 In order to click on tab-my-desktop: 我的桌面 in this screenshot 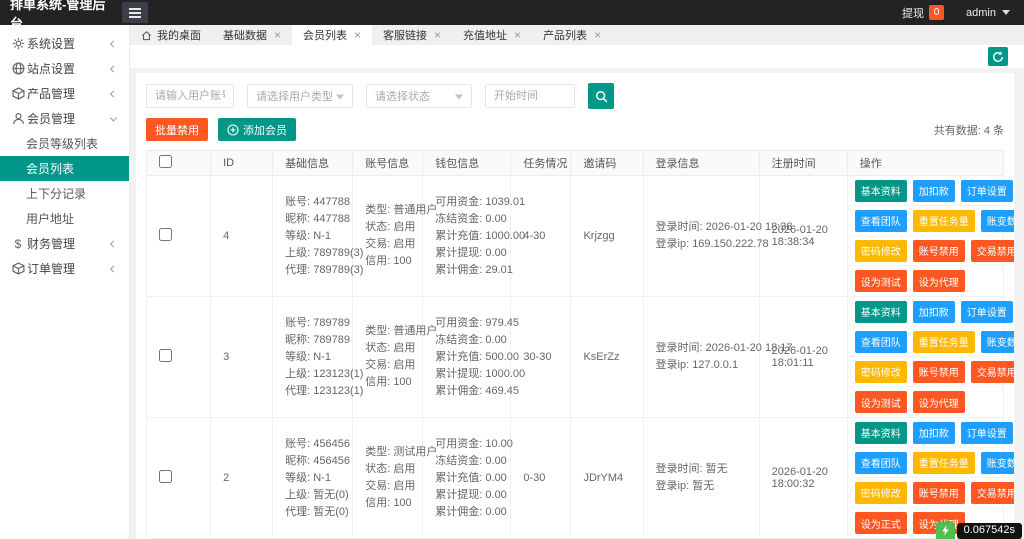, I will do `click(171, 35)`.